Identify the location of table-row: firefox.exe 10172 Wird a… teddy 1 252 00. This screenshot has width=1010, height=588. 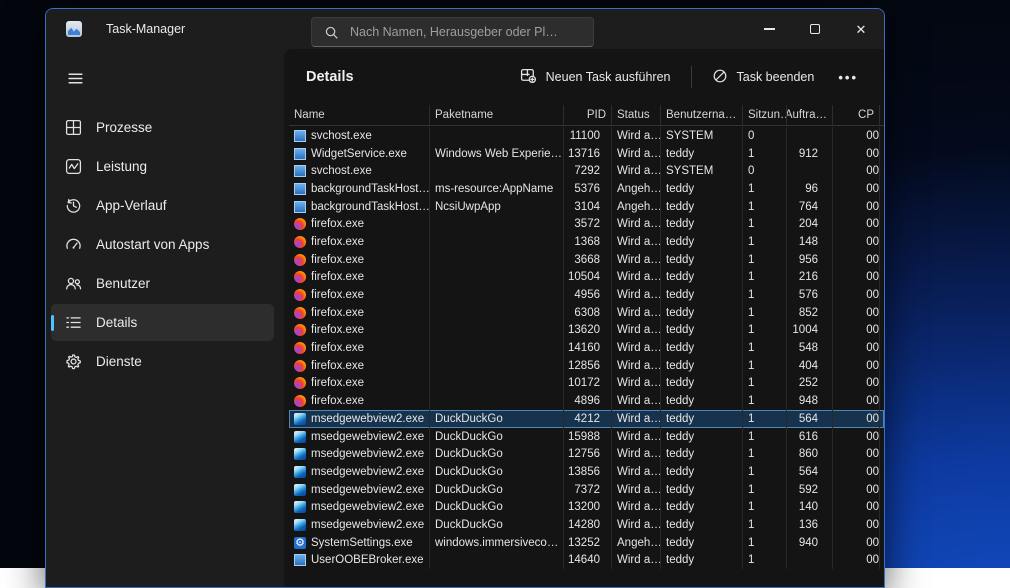
(586, 383).